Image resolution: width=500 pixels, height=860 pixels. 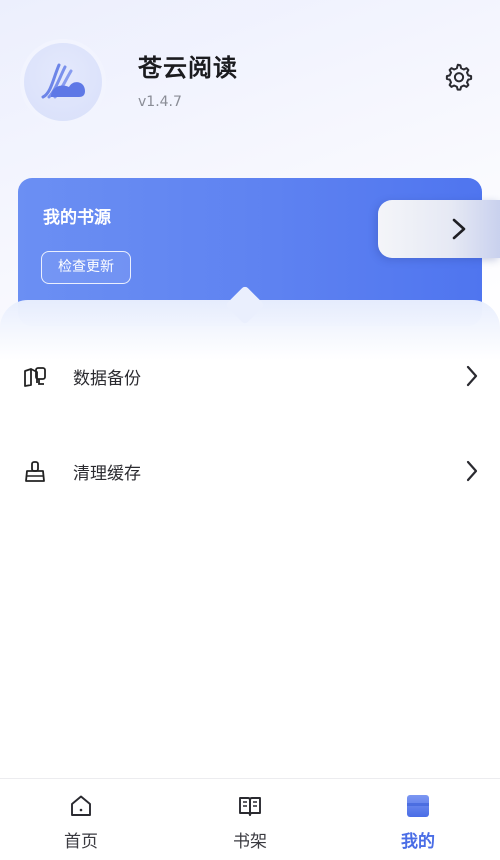 I want to click on tab-label: 我的, so click(x=418, y=842).